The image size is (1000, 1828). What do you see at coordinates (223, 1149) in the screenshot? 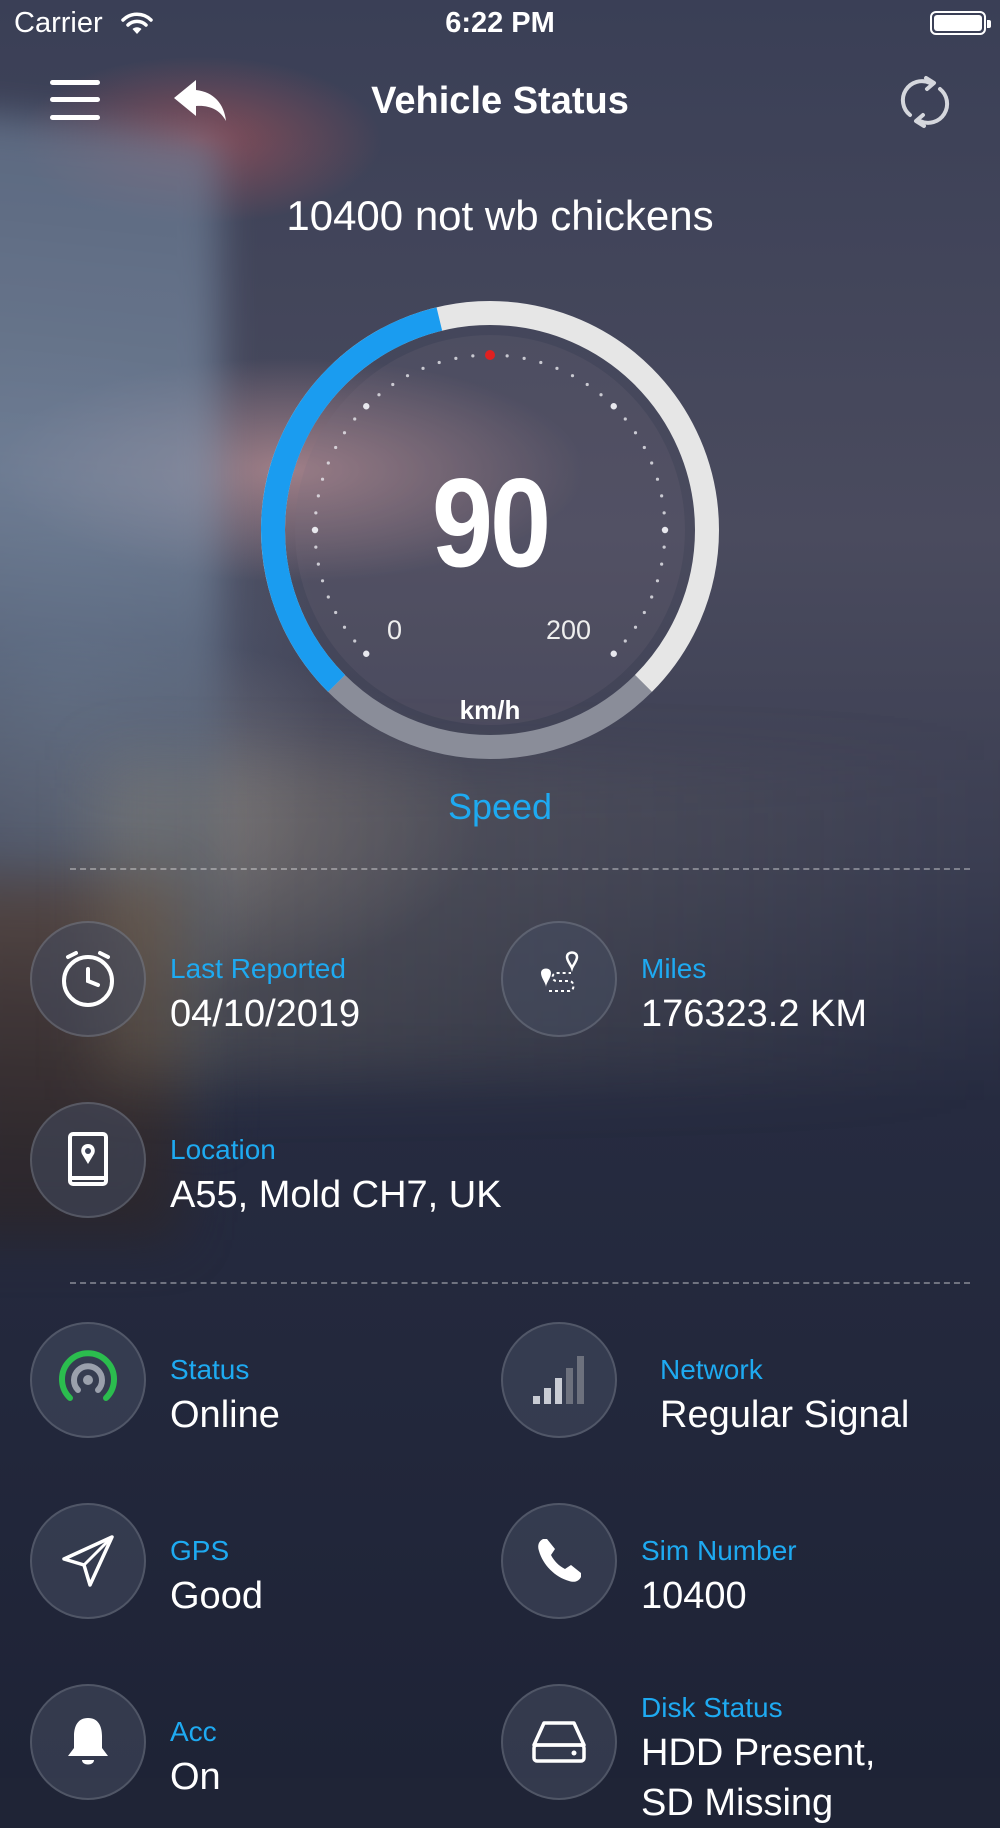
I see `location-label: Location` at bounding box center [223, 1149].